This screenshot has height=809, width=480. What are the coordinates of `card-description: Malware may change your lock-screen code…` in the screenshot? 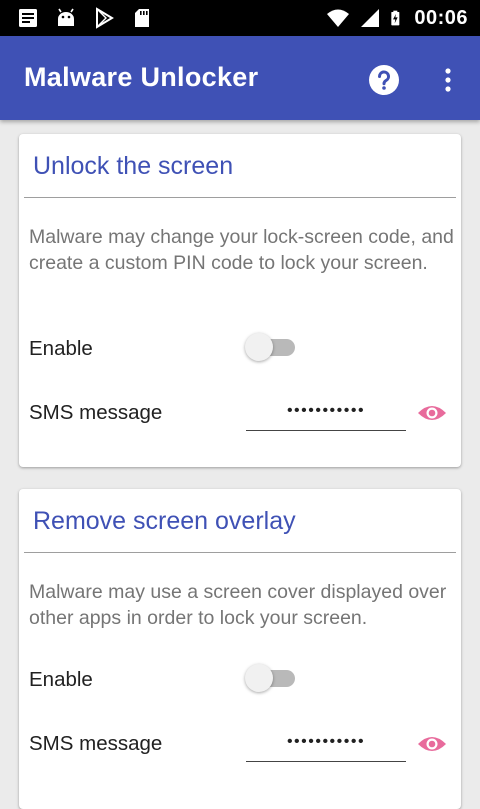 It's located at (241, 250).